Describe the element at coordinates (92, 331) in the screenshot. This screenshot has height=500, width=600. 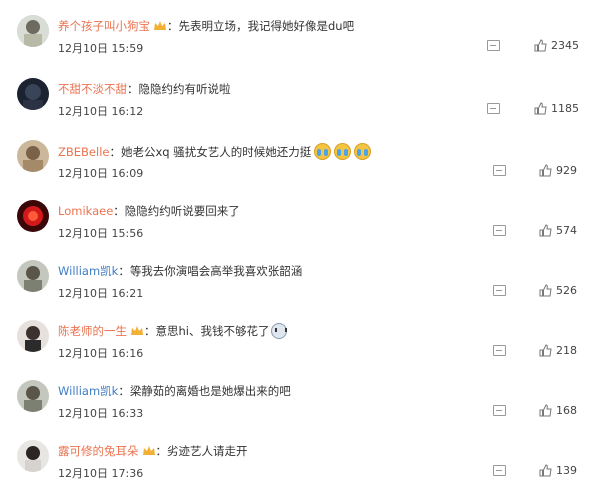
I see `comment-username: 陈老师的一生` at that location.